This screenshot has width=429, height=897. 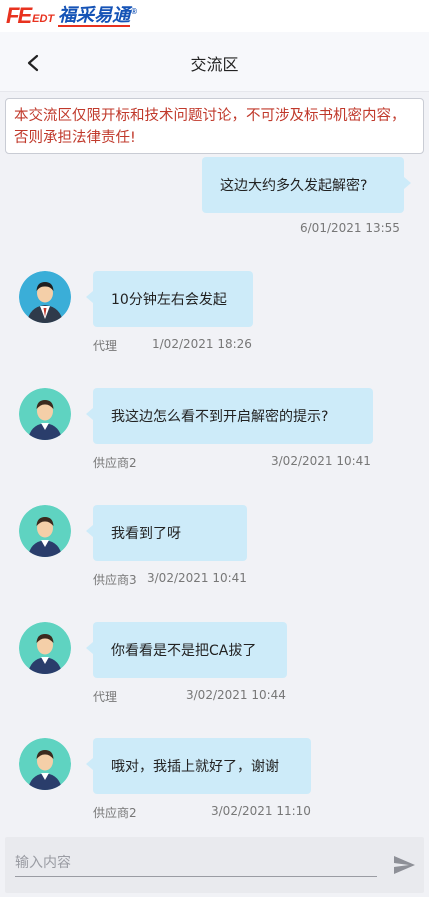 What do you see at coordinates (19, 15) in the screenshot?
I see `logo-mark: FE` at bounding box center [19, 15].